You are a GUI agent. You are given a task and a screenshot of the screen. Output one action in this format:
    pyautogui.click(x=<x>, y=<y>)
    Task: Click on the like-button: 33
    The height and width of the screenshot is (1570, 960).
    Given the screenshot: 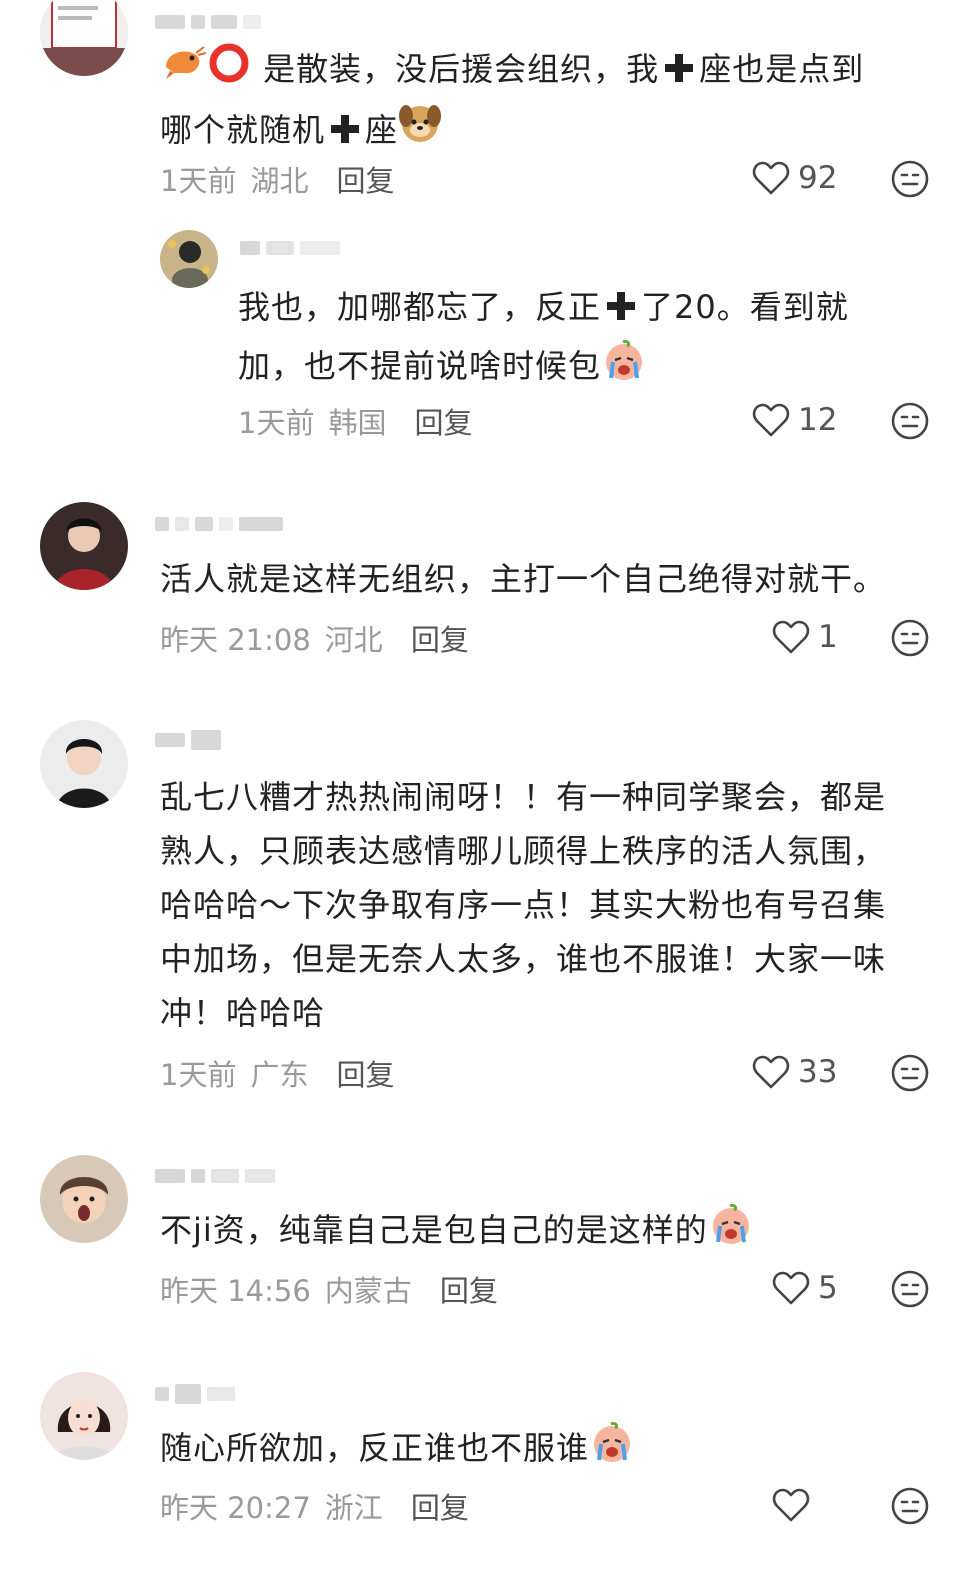 What is the action you would take?
    pyautogui.click(x=794, y=1072)
    